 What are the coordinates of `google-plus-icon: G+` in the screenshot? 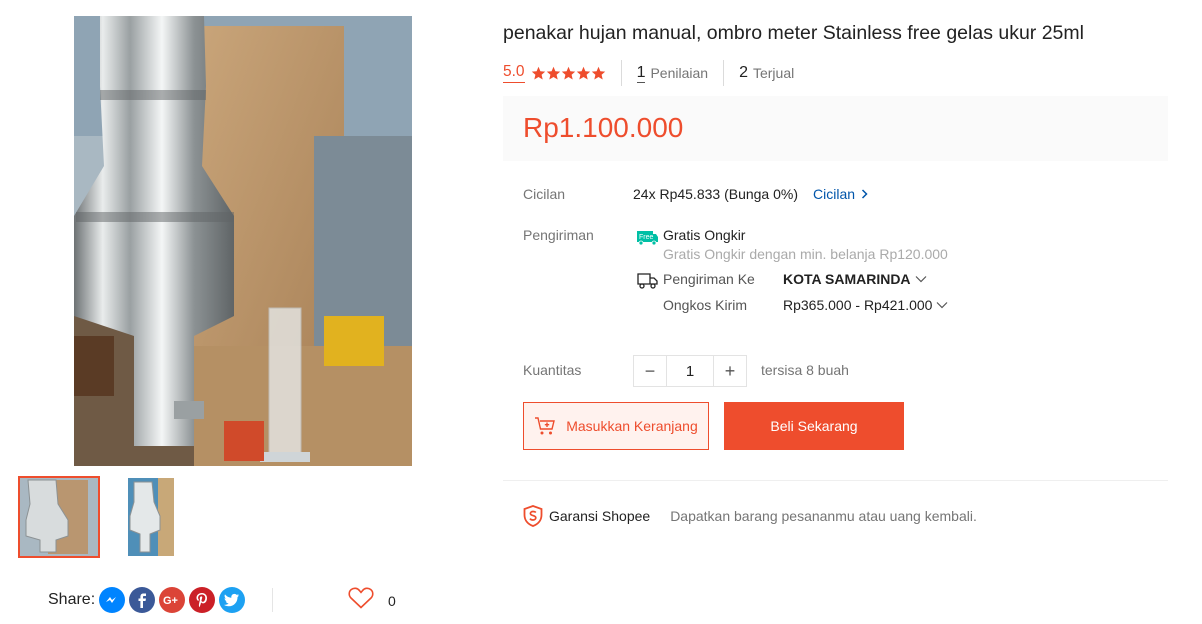 It's located at (172, 600).